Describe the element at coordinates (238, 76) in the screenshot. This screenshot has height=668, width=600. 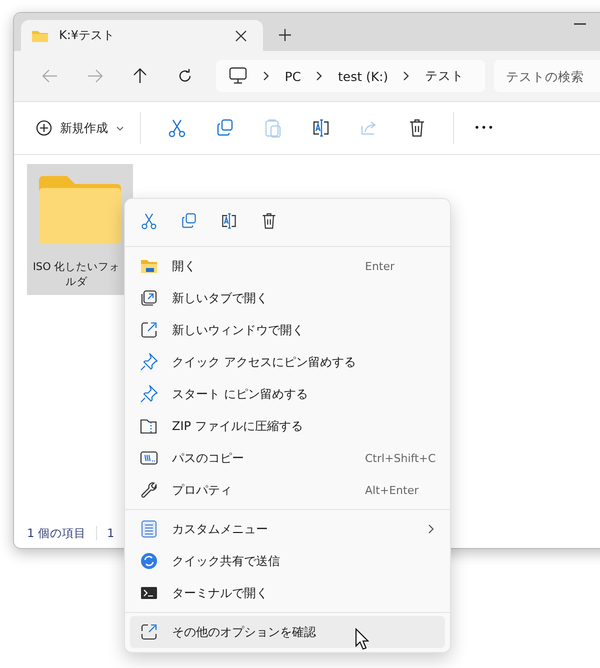
I see `monitor-icon` at that location.